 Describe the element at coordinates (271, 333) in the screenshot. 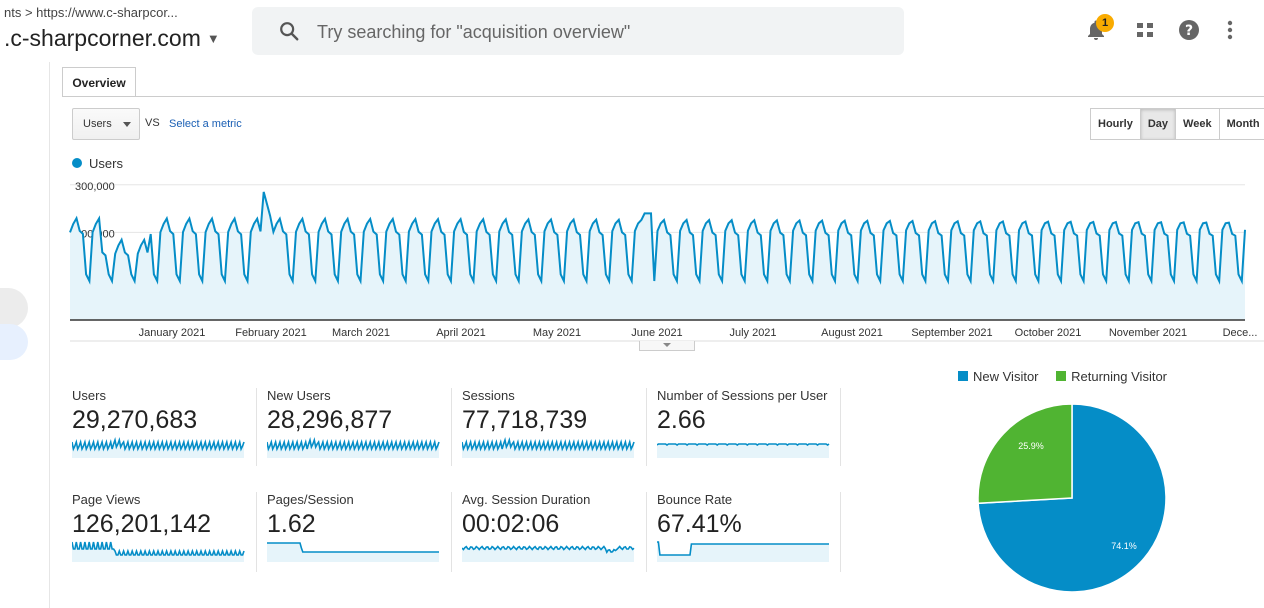

I see `x-tick-label: February 2021` at that location.